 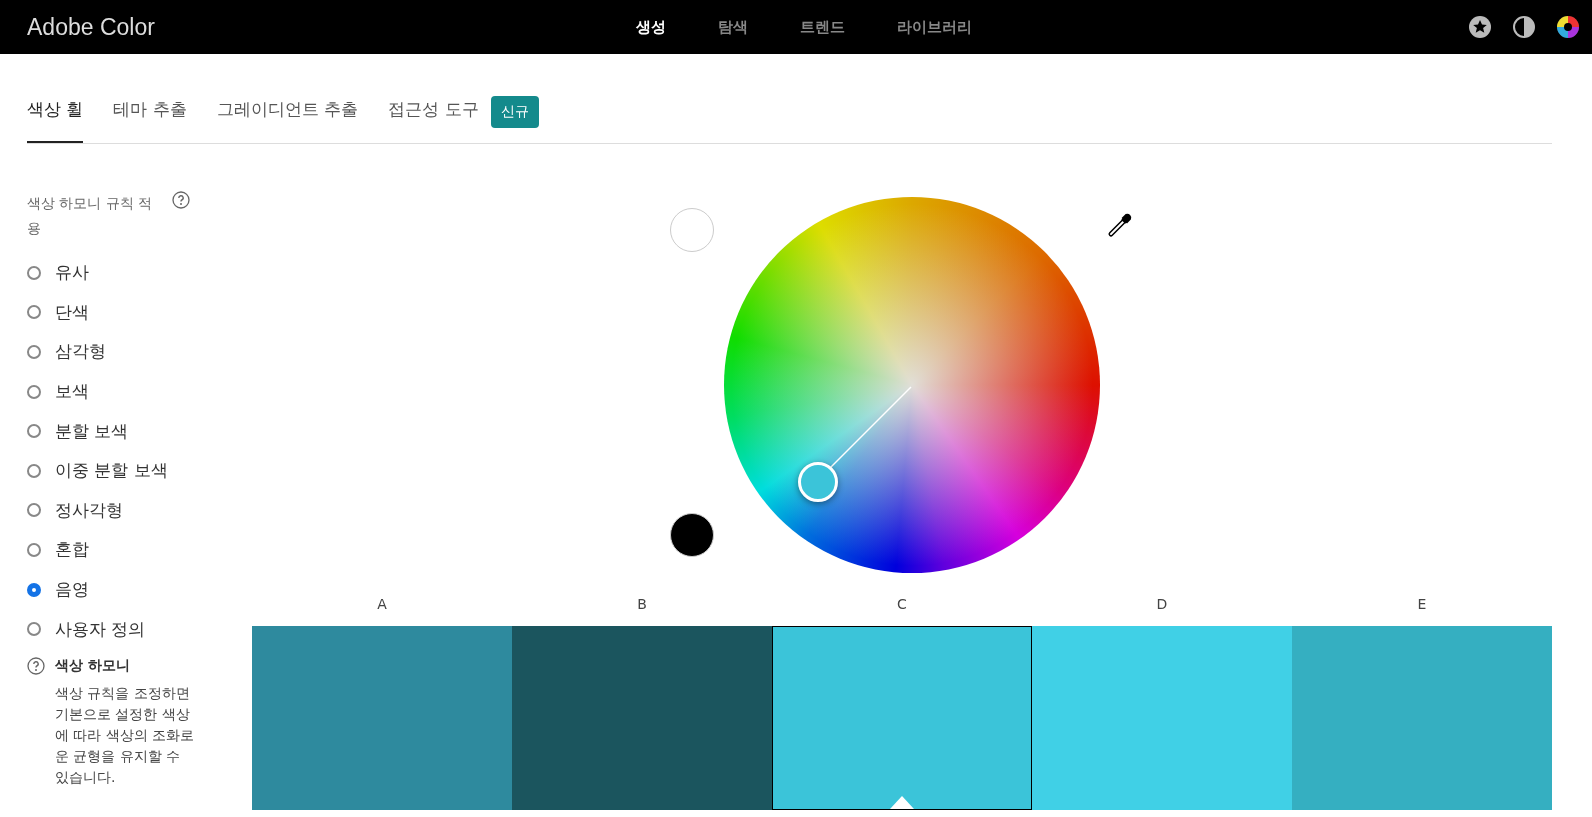 What do you see at coordinates (382, 603) in the screenshot?
I see `swatch-label: A` at bounding box center [382, 603].